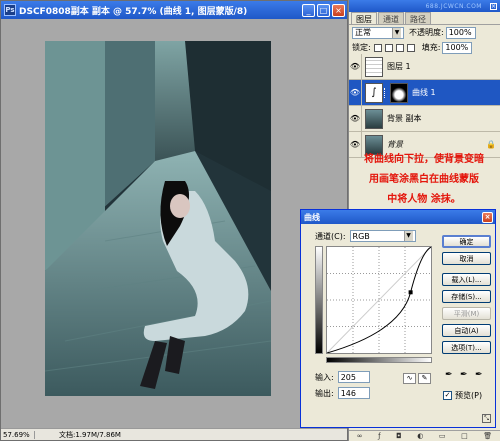 The image size is (500, 441). I want to click on smooth-button: 平滑(M), so click(466, 313).